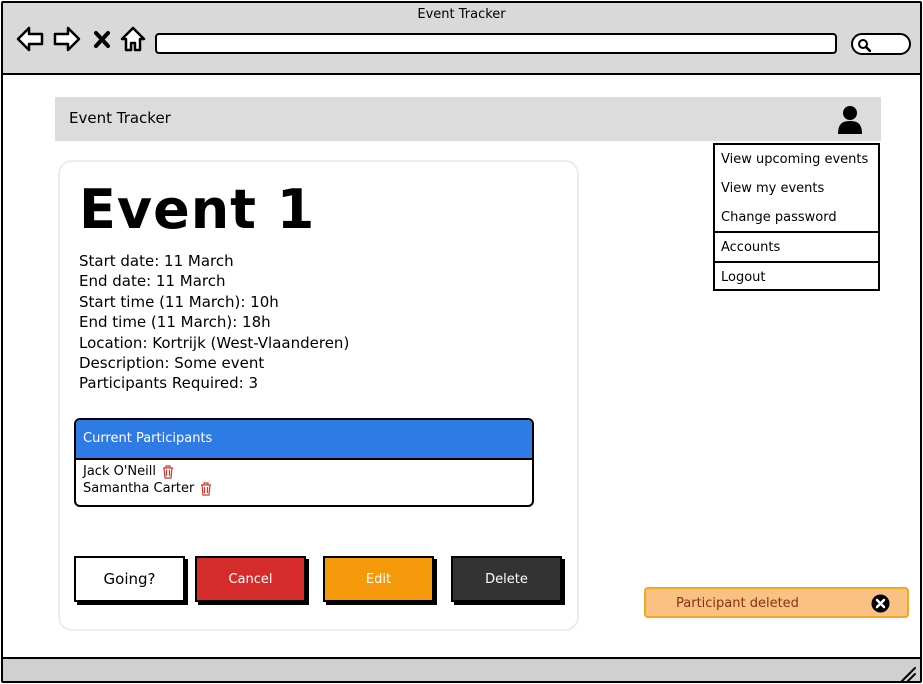 The image size is (923, 684). Describe the element at coordinates (102, 39) in the screenshot. I see `stop-x-icon` at that location.